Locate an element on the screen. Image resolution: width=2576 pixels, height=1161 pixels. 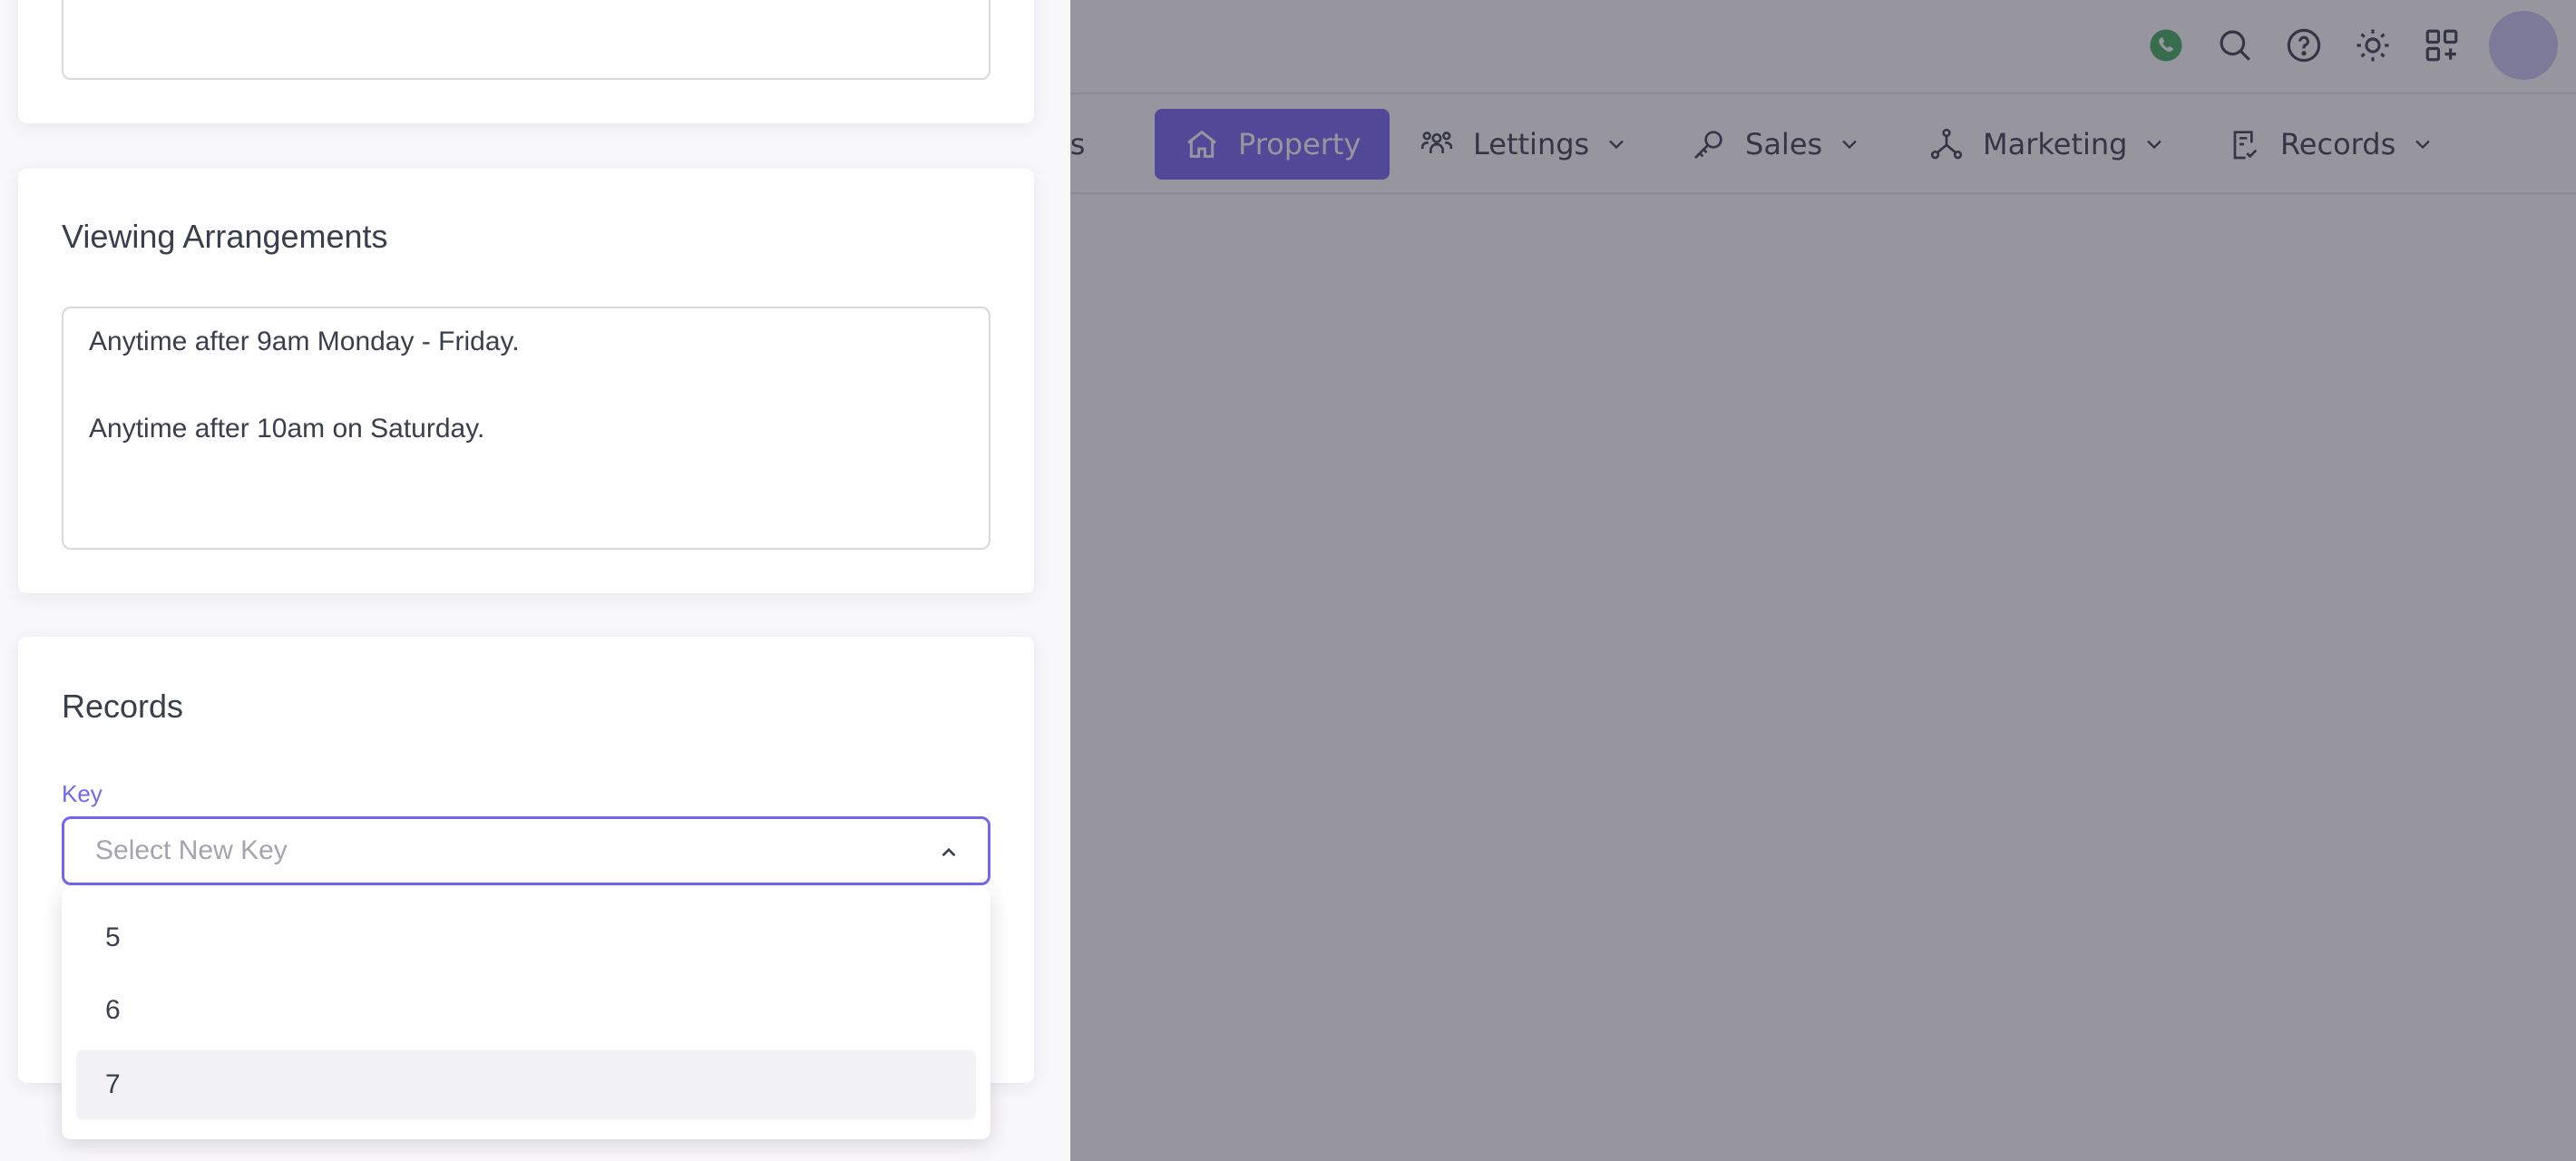
key-select: Select New Key is located at coordinates (526, 850).